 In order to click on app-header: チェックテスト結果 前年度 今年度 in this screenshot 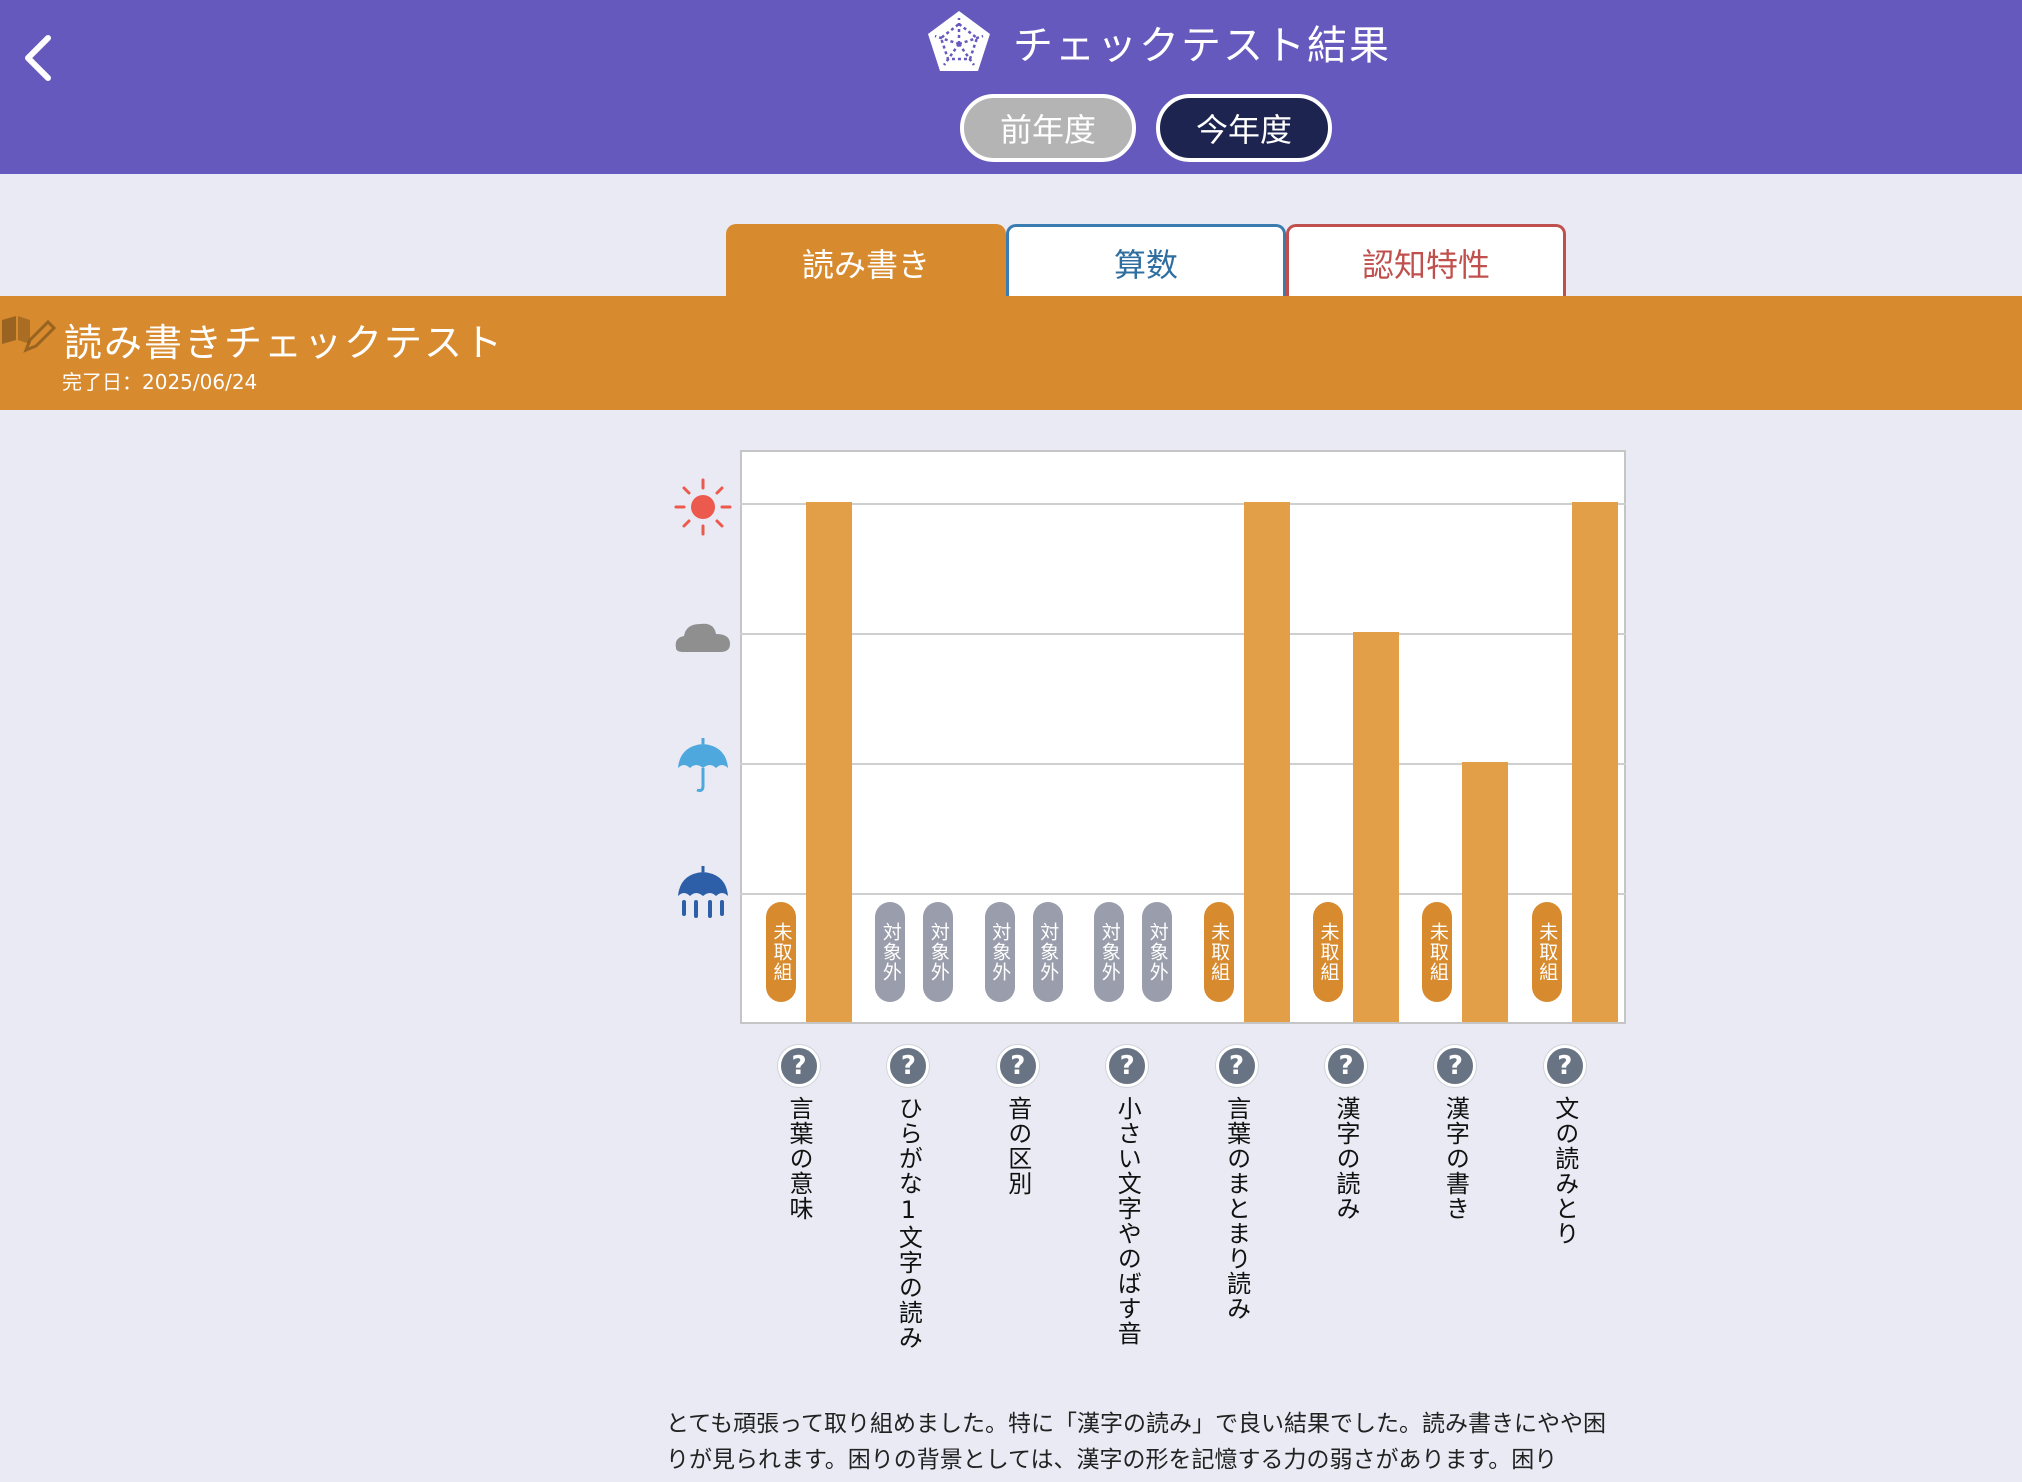, I will do `click(1011, 87)`.